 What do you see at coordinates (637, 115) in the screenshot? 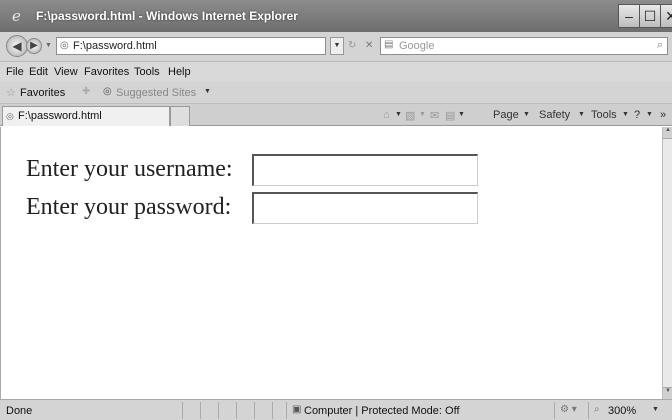
I see `help-icon: ?` at bounding box center [637, 115].